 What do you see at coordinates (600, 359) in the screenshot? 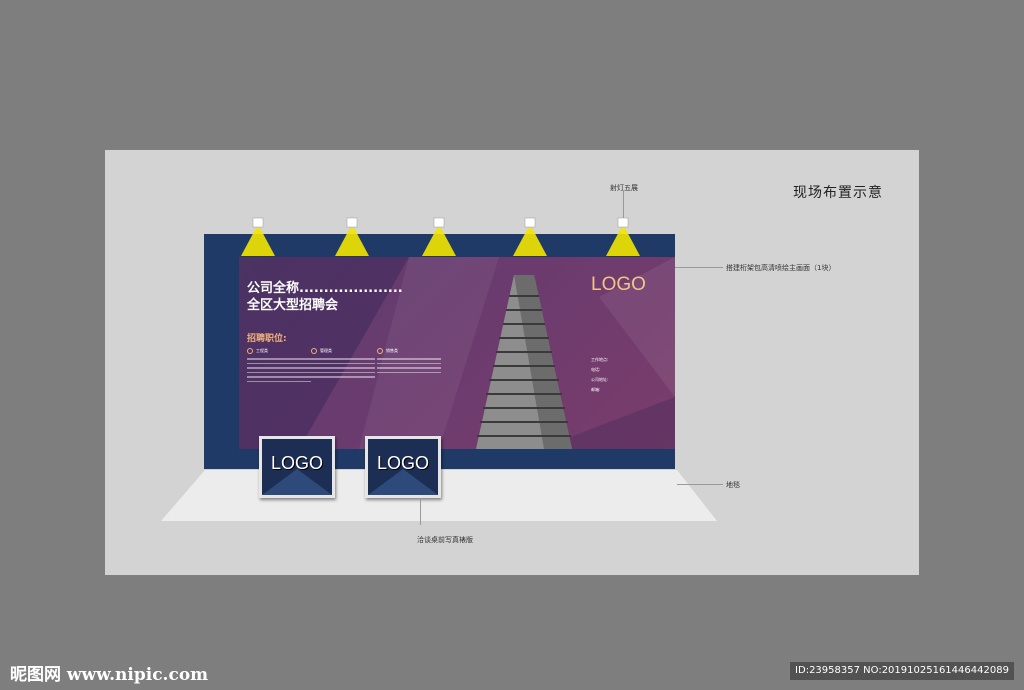
I see `contact-label: 工作地点:` at bounding box center [600, 359].